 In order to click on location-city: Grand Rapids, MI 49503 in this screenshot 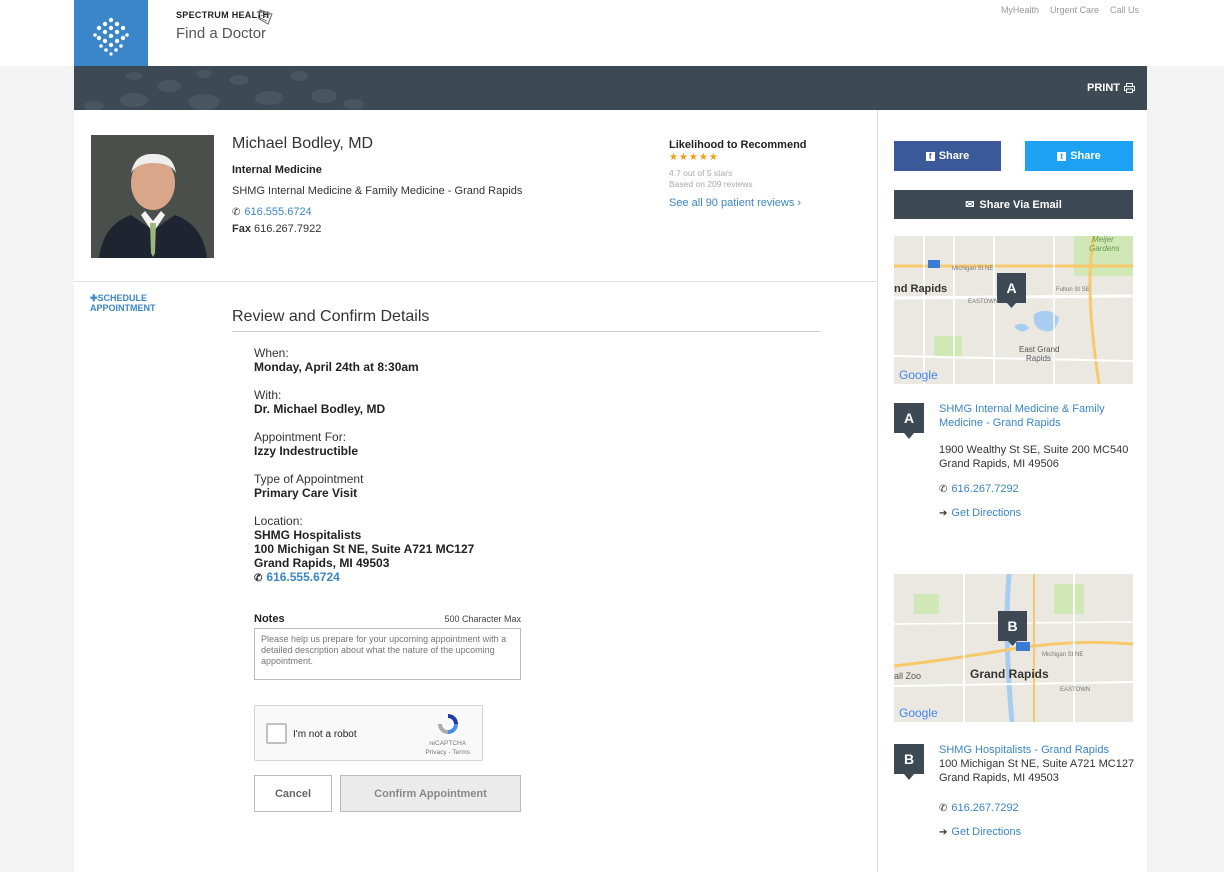, I will do `click(322, 563)`.